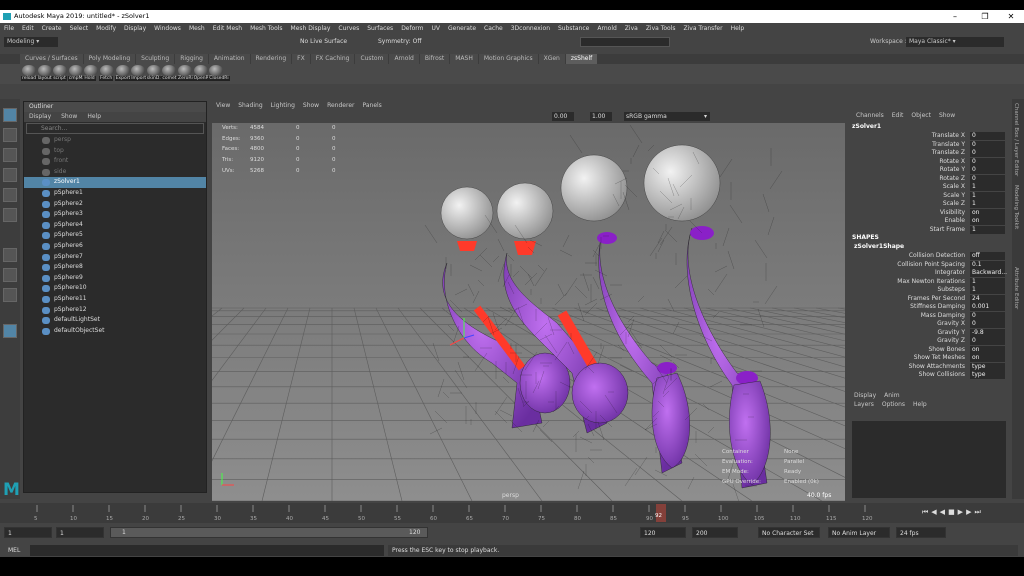  I want to click on channel-row: Collision Detection off, so click(927, 256).